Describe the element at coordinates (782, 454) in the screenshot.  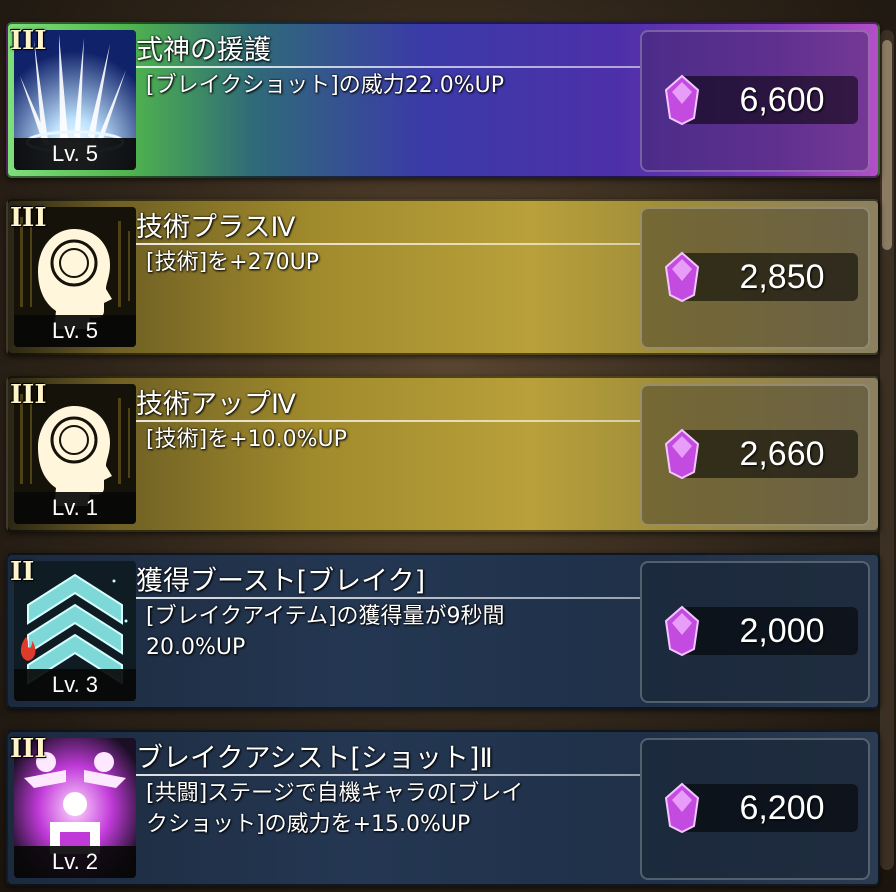
I see `price-value: 2,660` at that location.